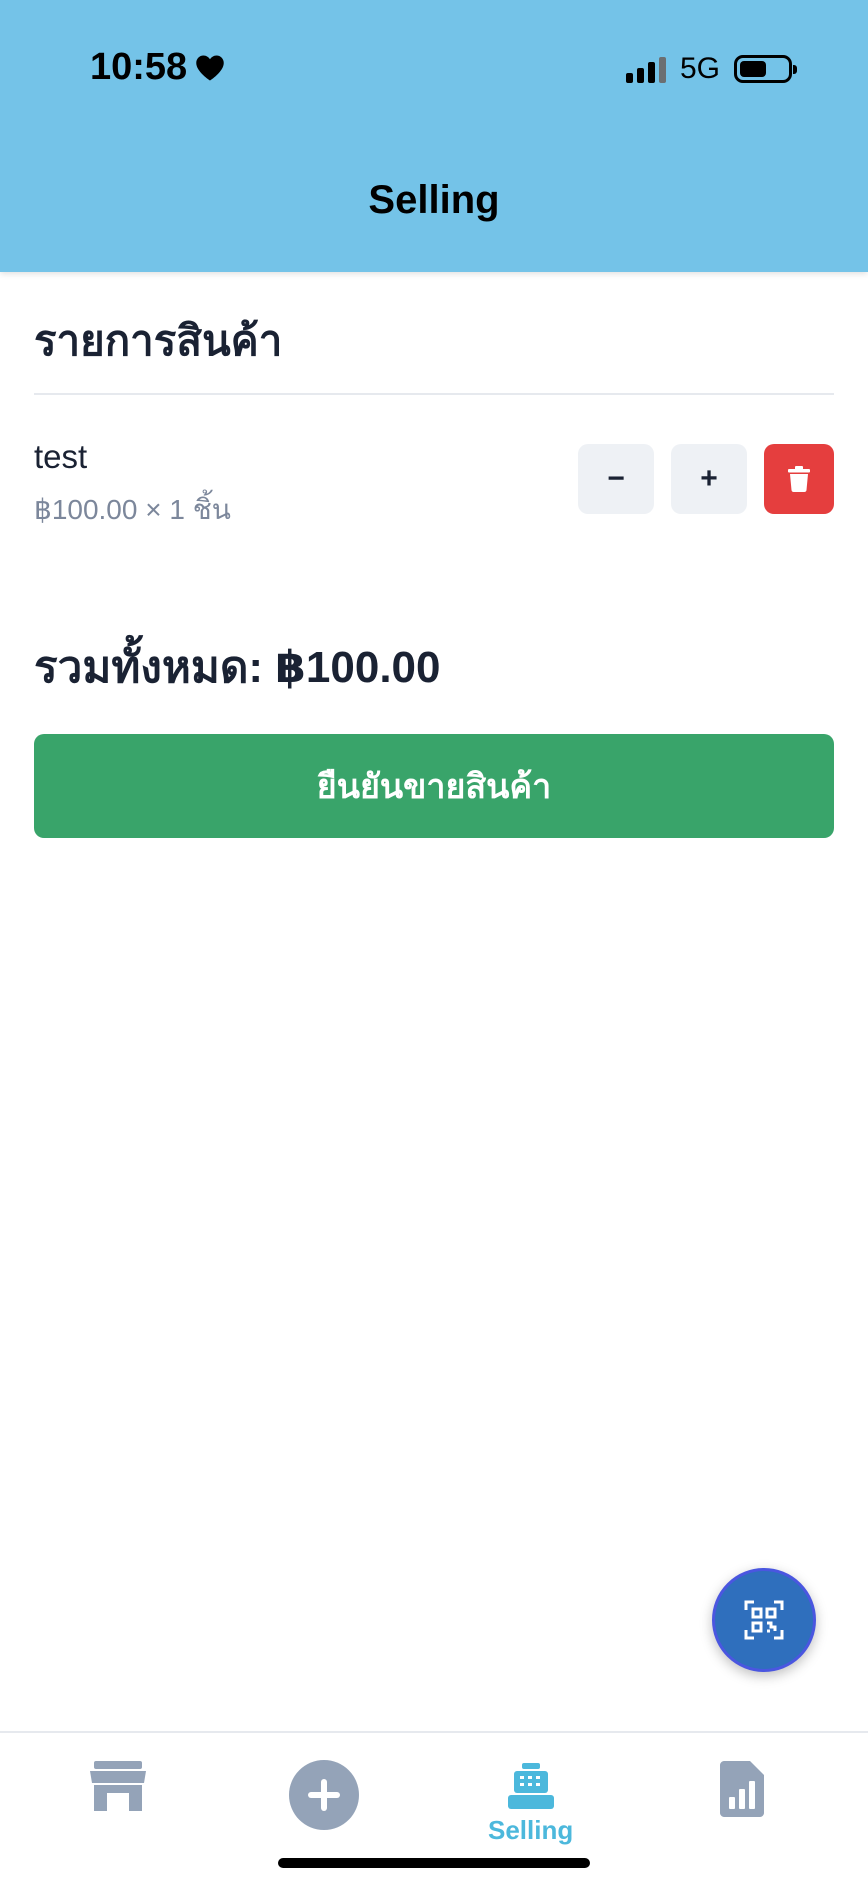  Describe the element at coordinates (434, 394) in the screenshot. I see `section-divider` at that location.